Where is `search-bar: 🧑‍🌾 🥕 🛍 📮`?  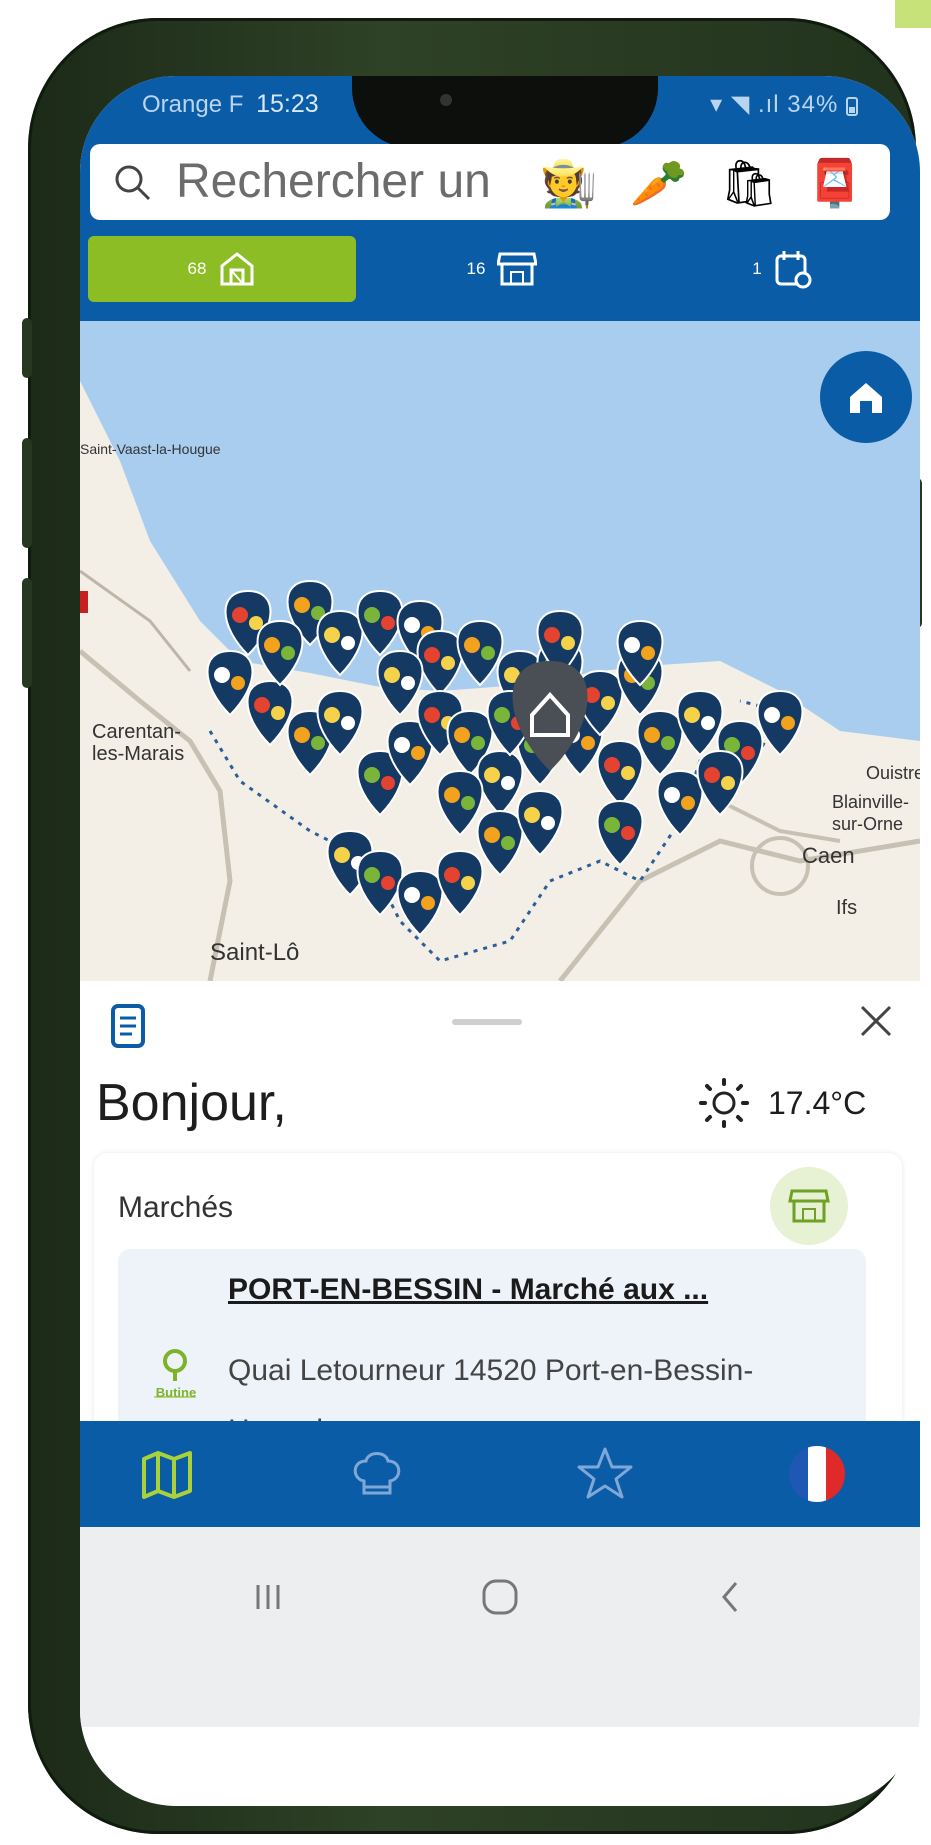
search-bar: 🧑‍🌾 🥕 🛍 📮 is located at coordinates (490, 182).